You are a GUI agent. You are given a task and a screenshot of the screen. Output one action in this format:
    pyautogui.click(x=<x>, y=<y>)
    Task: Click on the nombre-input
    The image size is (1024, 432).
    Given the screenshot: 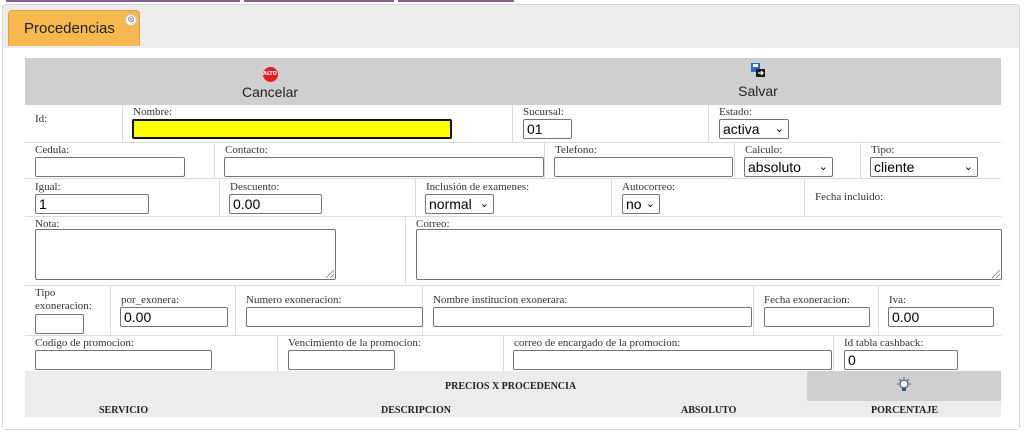 What is the action you would take?
    pyautogui.click(x=292, y=129)
    